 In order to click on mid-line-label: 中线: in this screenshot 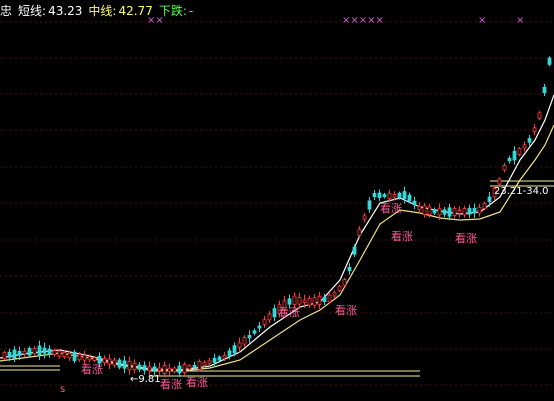, I will do `click(102, 11)`.